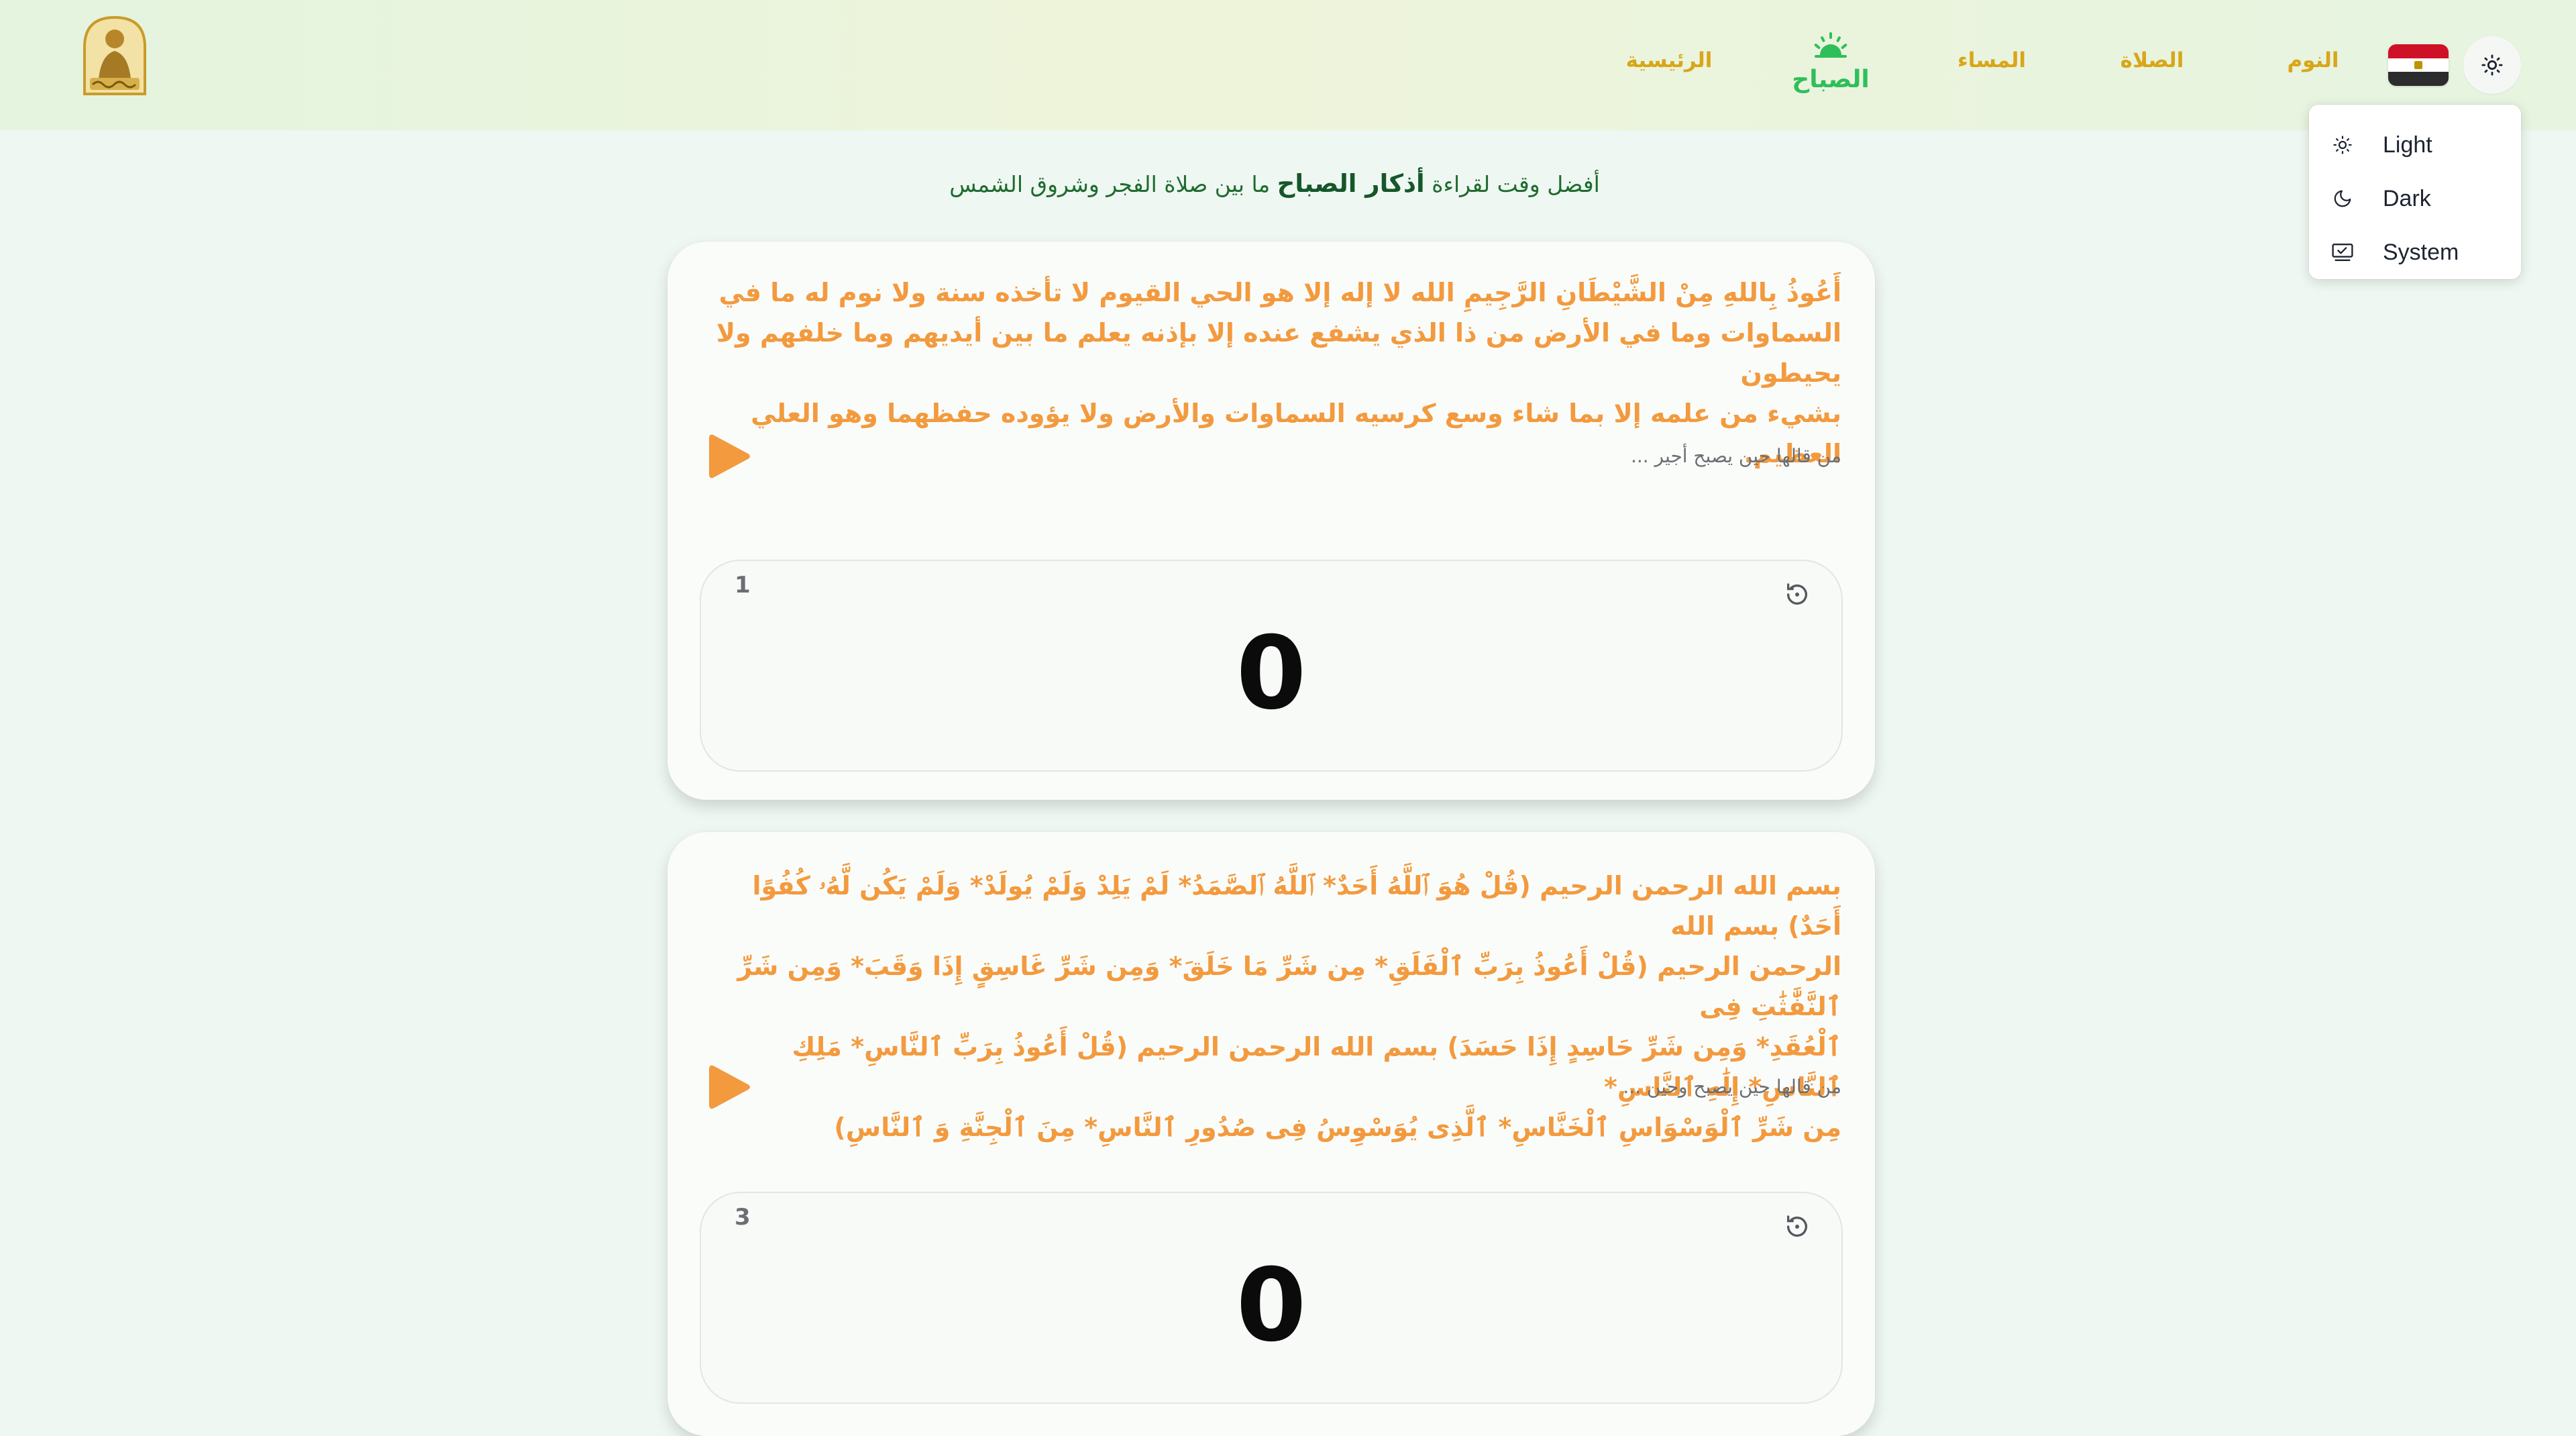  I want to click on nav-home: الرئيسية, so click(1669, 60).